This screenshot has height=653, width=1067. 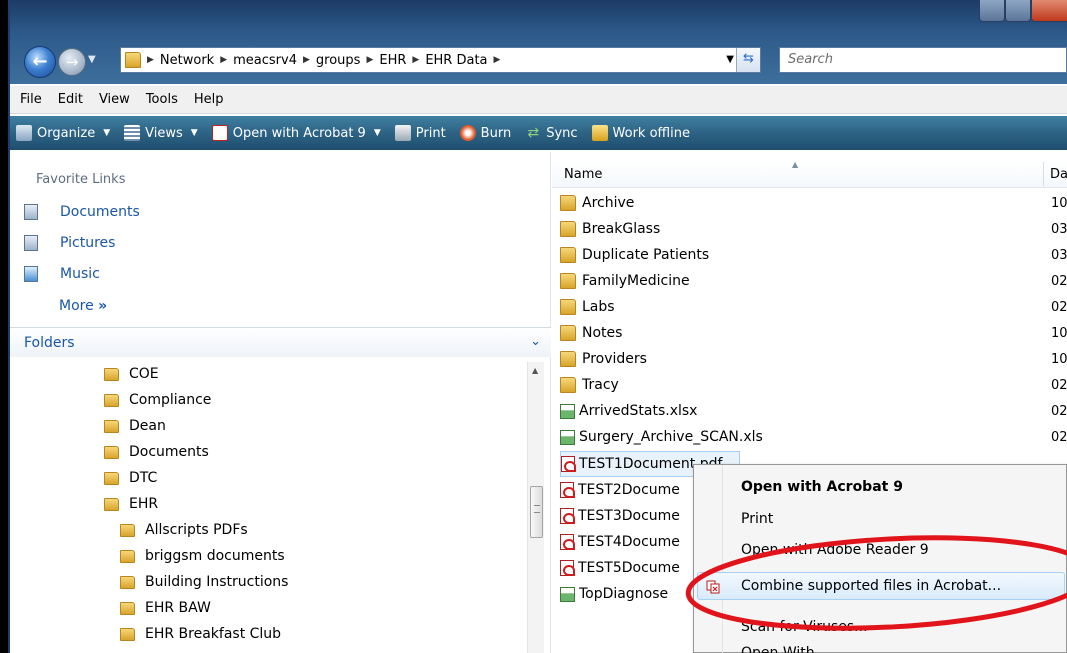 What do you see at coordinates (813, 359) in the screenshot?
I see `list-item: Providers 10` at bounding box center [813, 359].